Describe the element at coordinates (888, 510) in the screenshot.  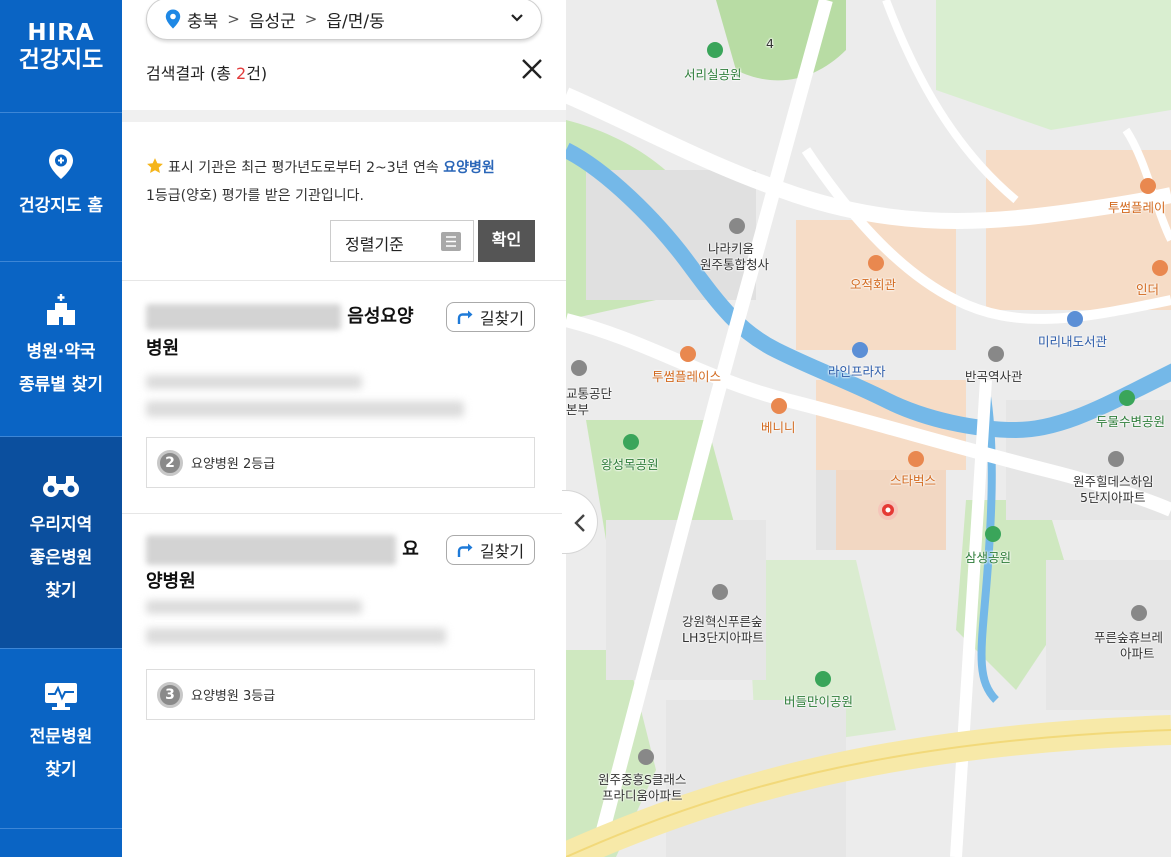
I see `current-location-marker-icon` at that location.